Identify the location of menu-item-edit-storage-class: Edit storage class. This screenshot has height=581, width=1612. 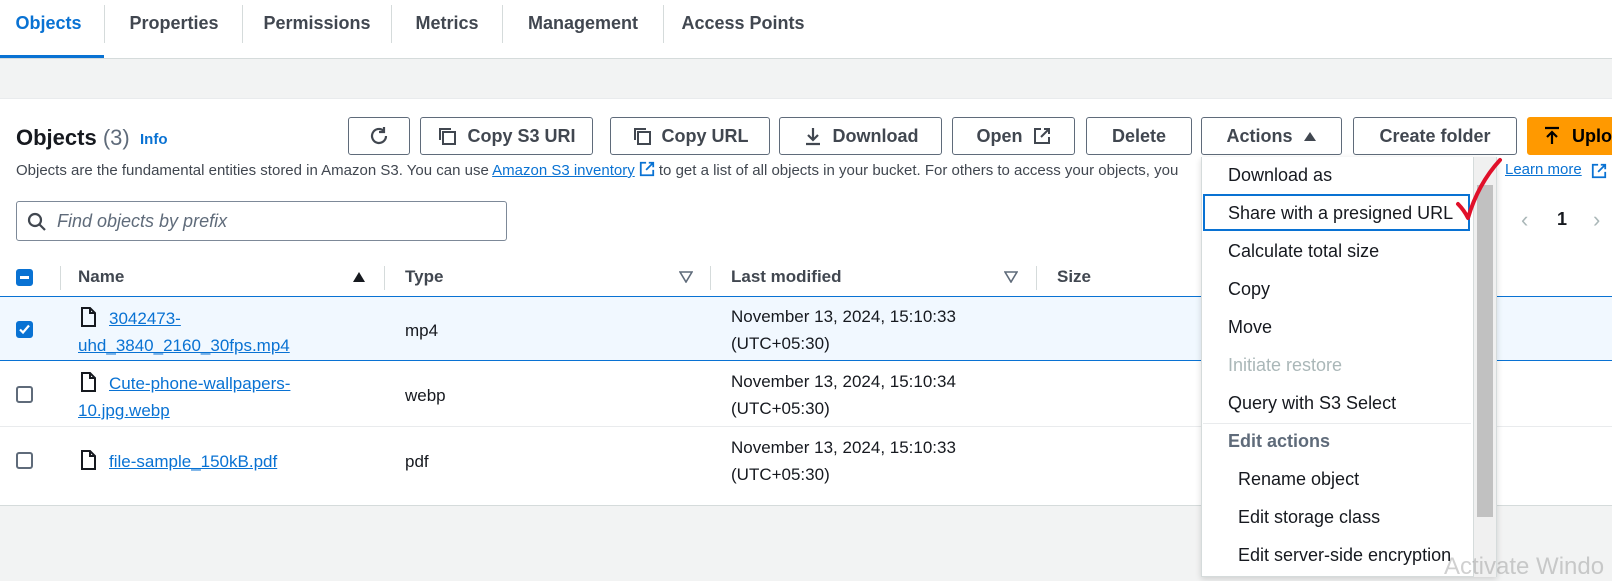
(1309, 517).